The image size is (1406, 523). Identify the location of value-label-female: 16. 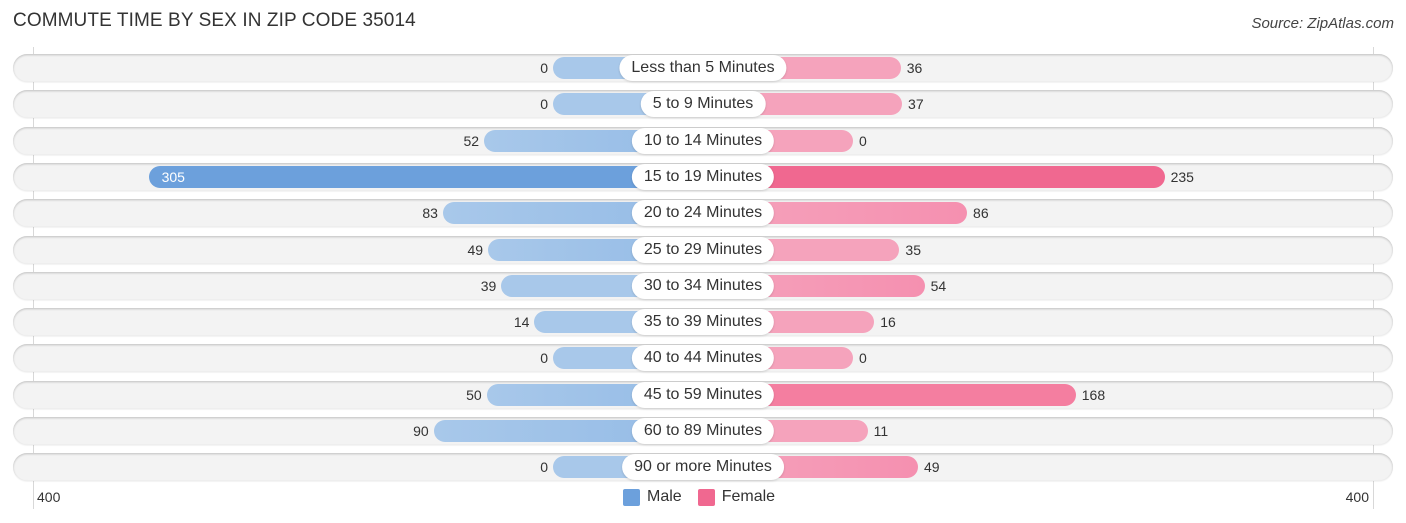
(888, 322).